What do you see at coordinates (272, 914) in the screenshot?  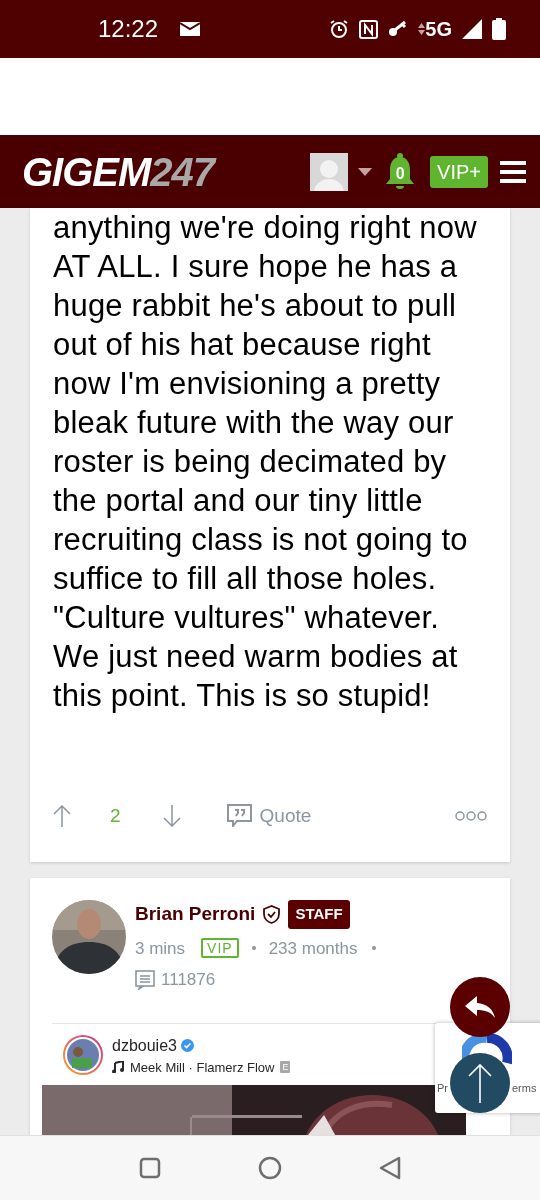 I see `shield-icon` at bounding box center [272, 914].